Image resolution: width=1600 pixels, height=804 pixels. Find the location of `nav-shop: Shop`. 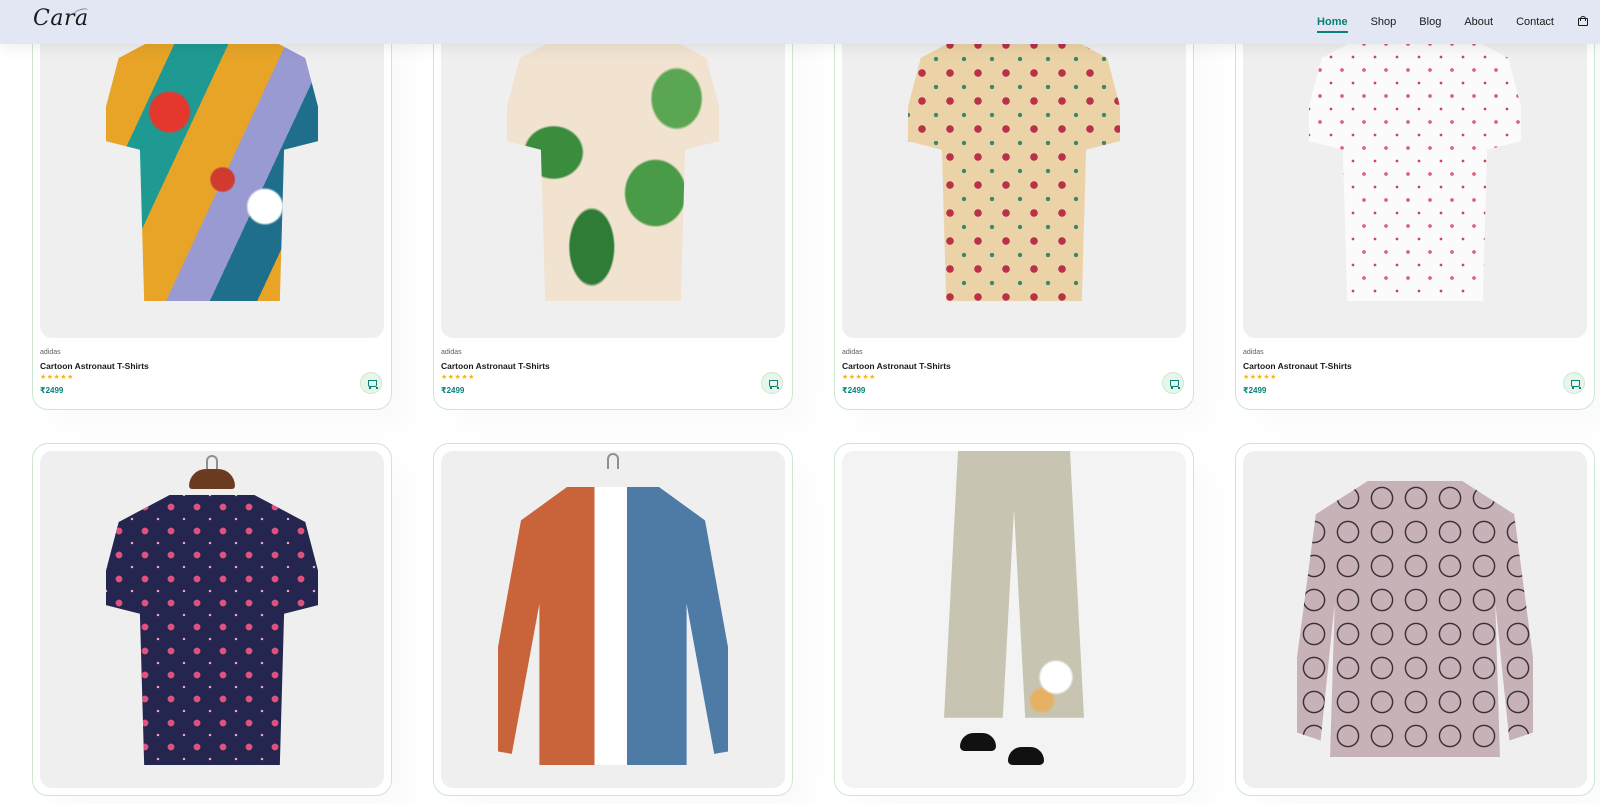

nav-shop: Shop is located at coordinates (1384, 22).